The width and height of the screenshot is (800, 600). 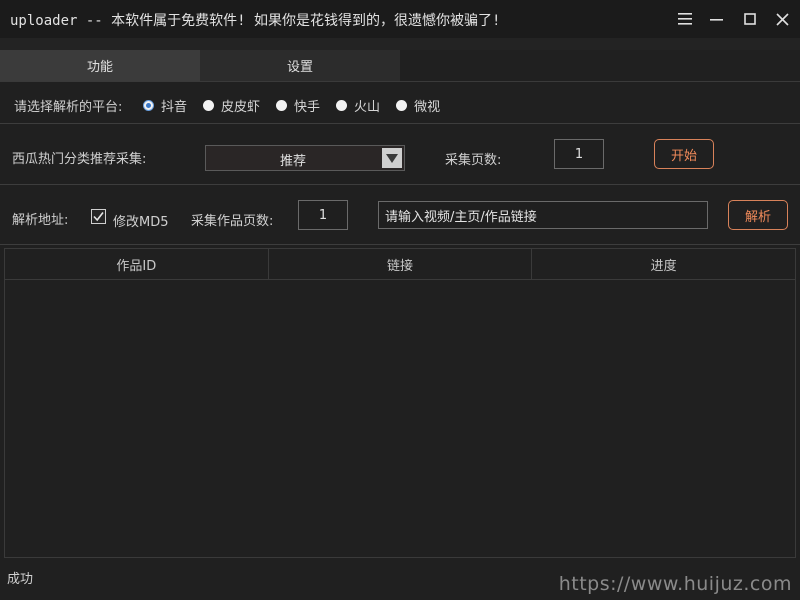 I want to click on md5-checkbox, so click(x=98, y=216).